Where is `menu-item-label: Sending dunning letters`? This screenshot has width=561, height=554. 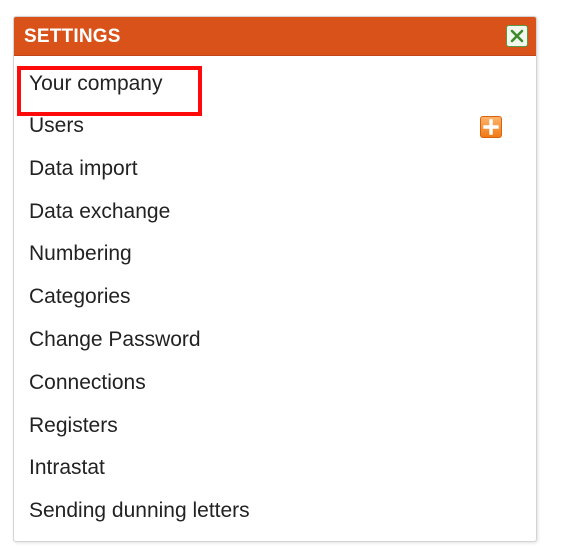 menu-item-label: Sending dunning letters is located at coordinates (139, 511).